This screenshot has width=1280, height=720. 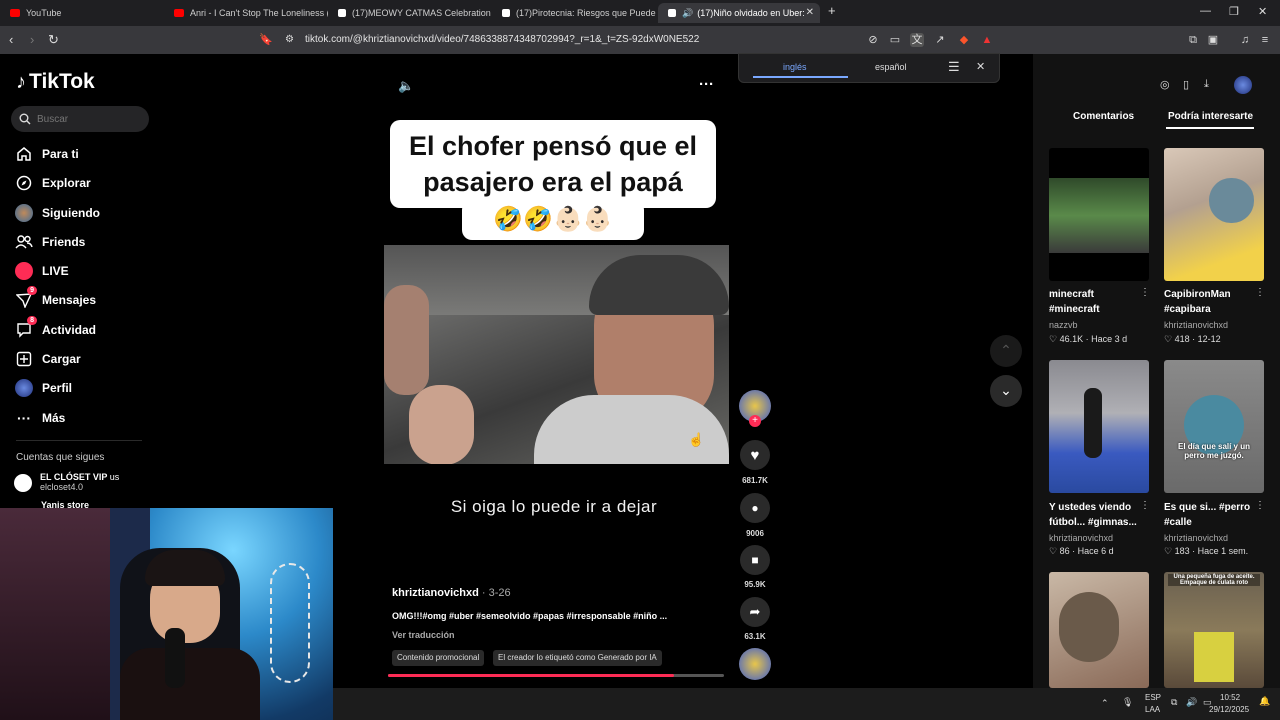 What do you see at coordinates (1212, 302) in the screenshot?
I see `video-title: CapibironMan #capibara` at bounding box center [1212, 302].